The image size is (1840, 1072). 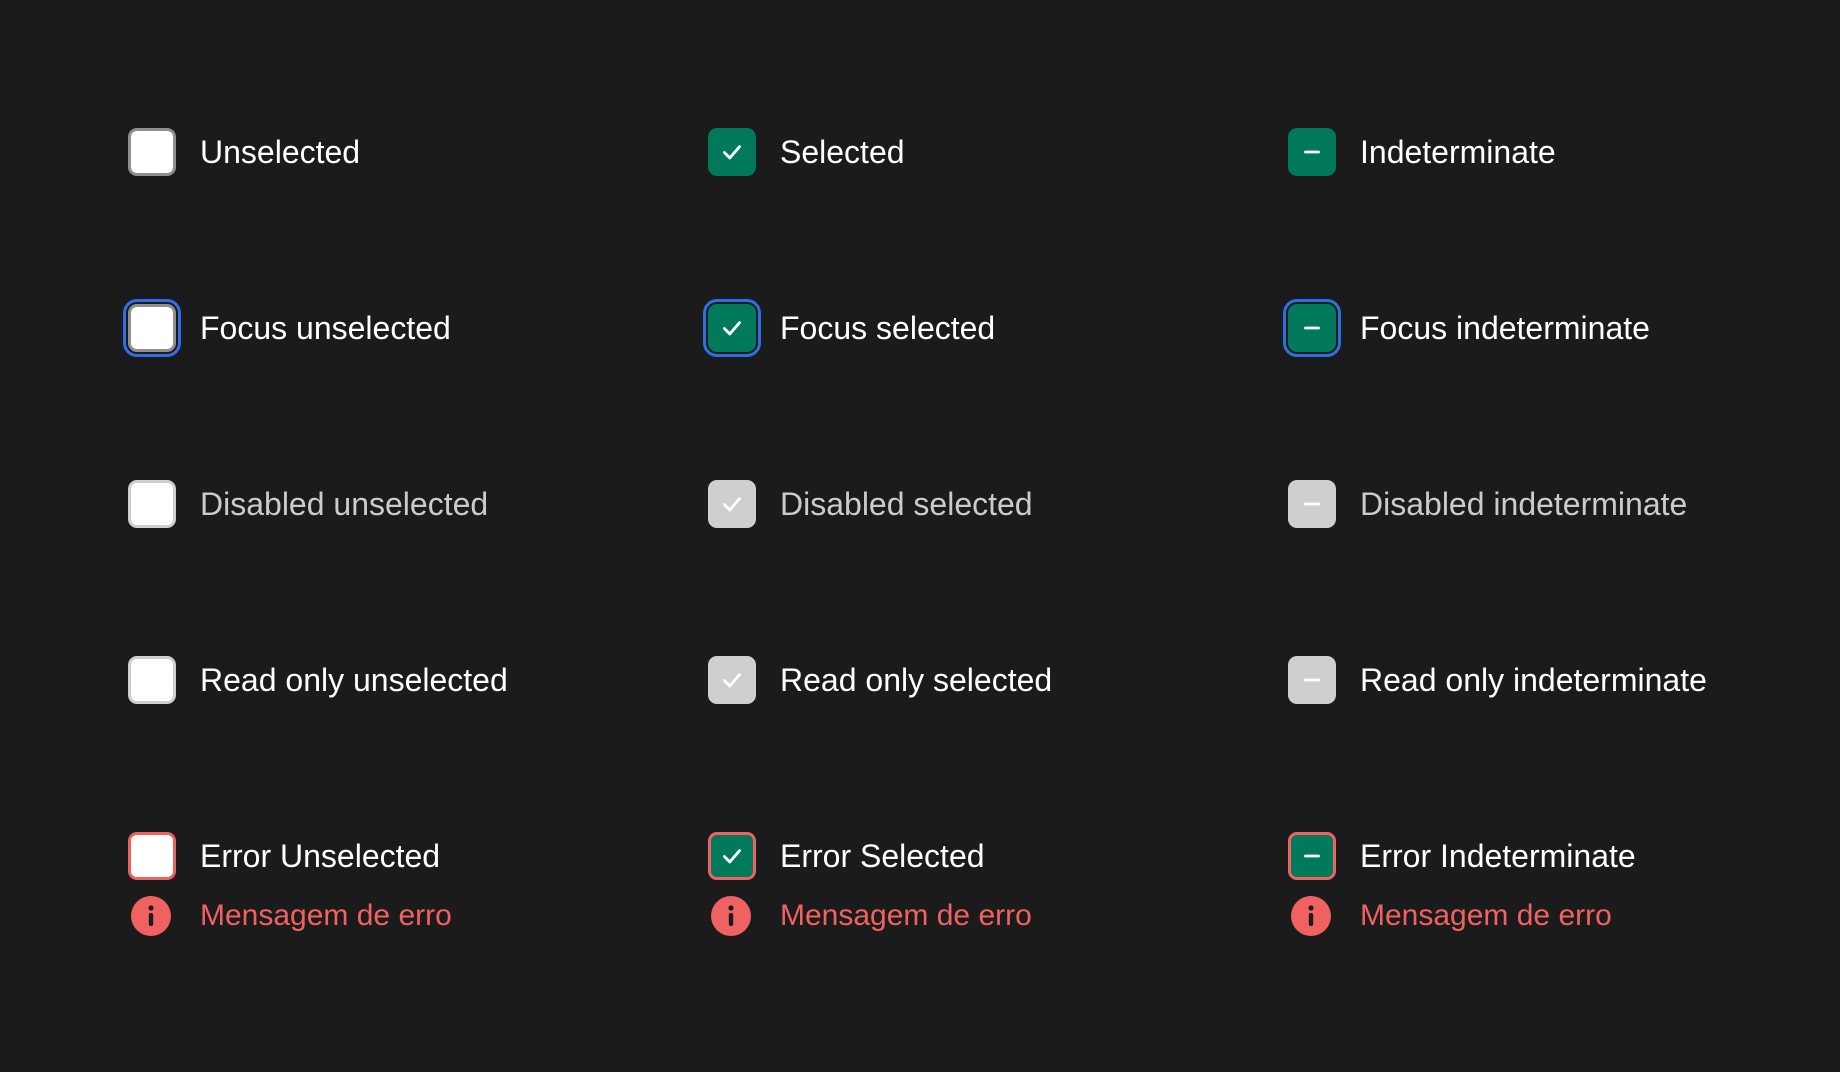 I want to click on checkbox-label: Error Indeterminate, so click(x=1498, y=856).